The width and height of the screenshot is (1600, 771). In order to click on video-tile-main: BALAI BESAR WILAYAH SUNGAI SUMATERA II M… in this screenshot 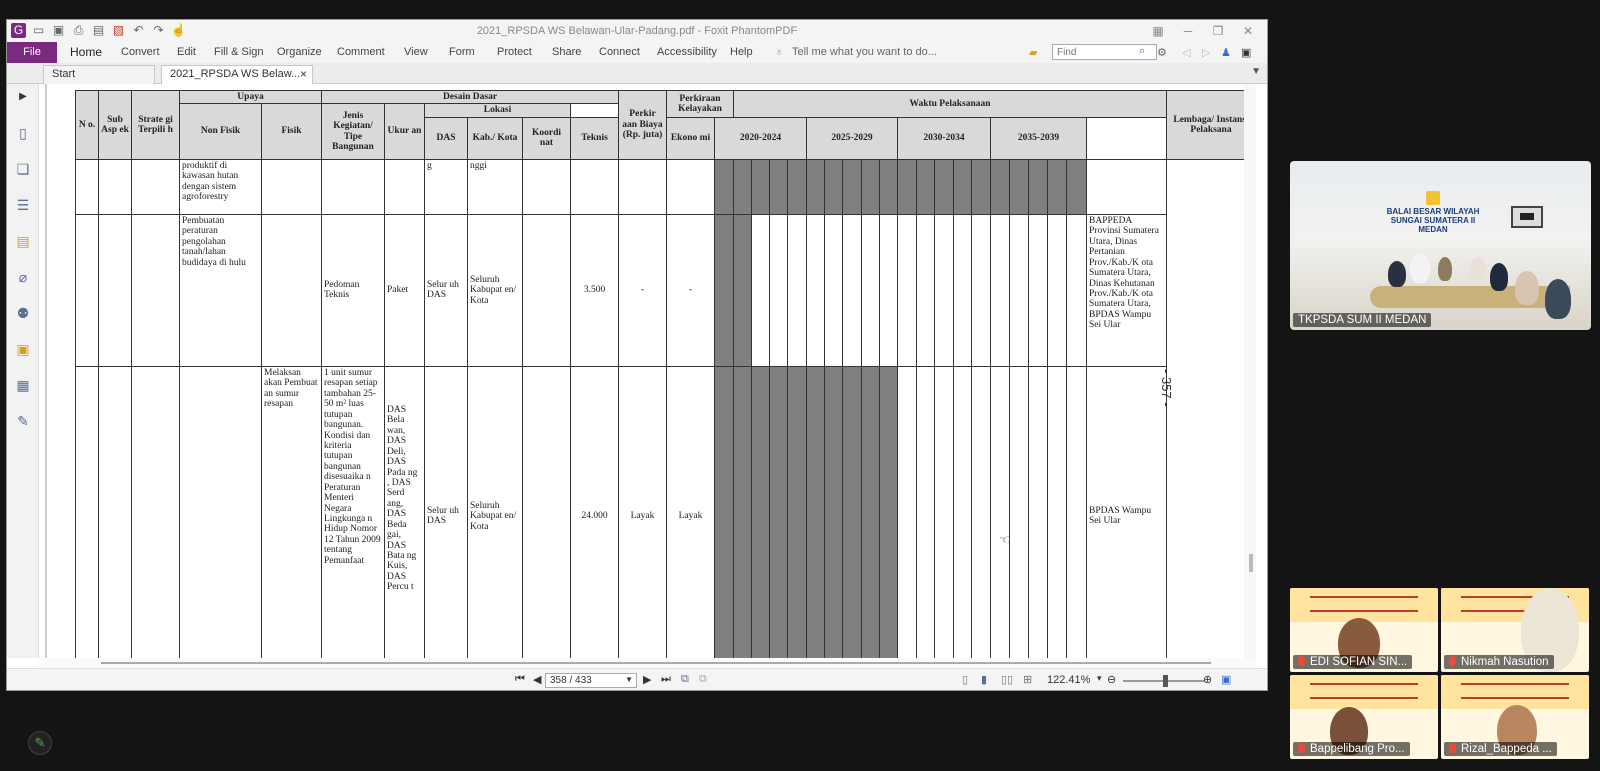, I will do `click(1440, 245)`.